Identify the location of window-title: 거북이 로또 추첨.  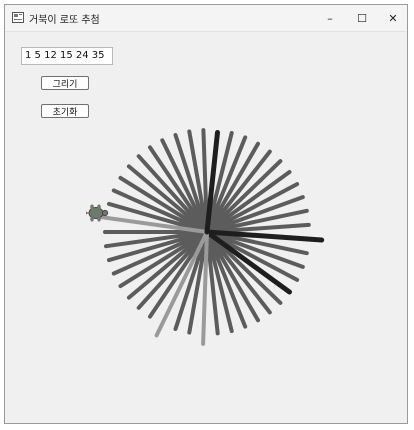
(64, 20).